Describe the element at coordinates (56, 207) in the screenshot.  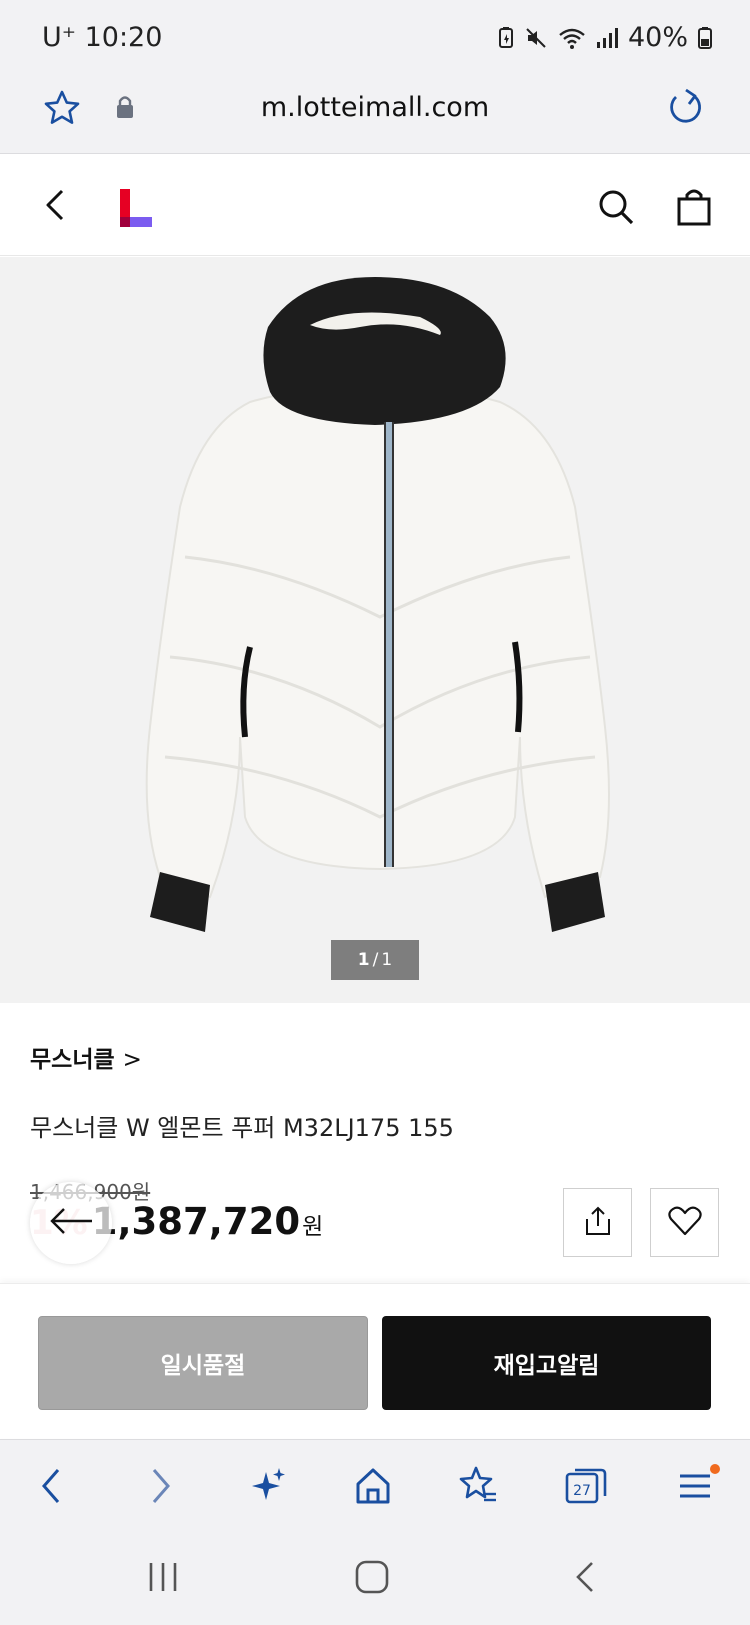
I see `back-button` at that location.